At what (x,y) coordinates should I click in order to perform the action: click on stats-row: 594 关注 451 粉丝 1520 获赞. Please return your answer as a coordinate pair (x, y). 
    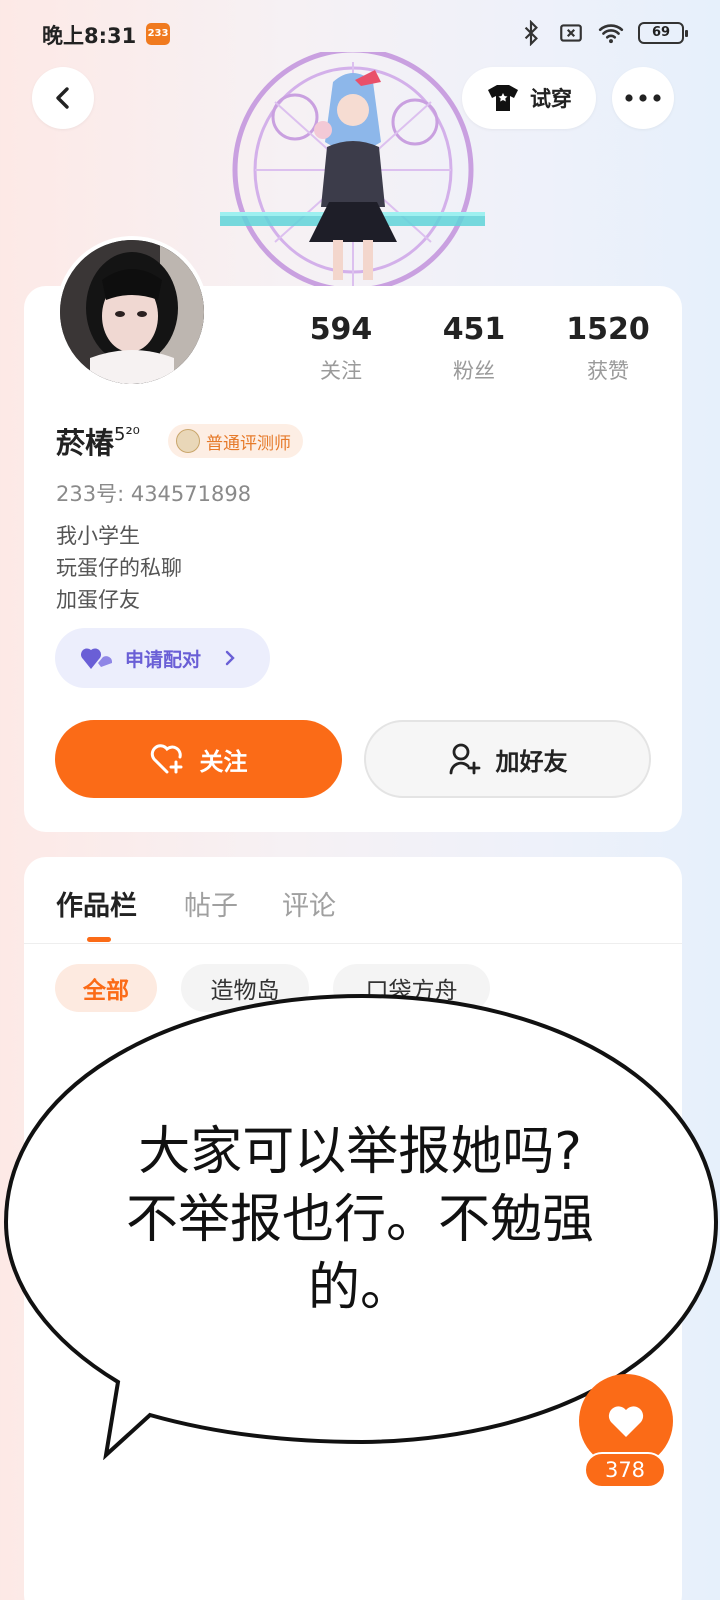
    Looking at the image, I should click on (360, 352).